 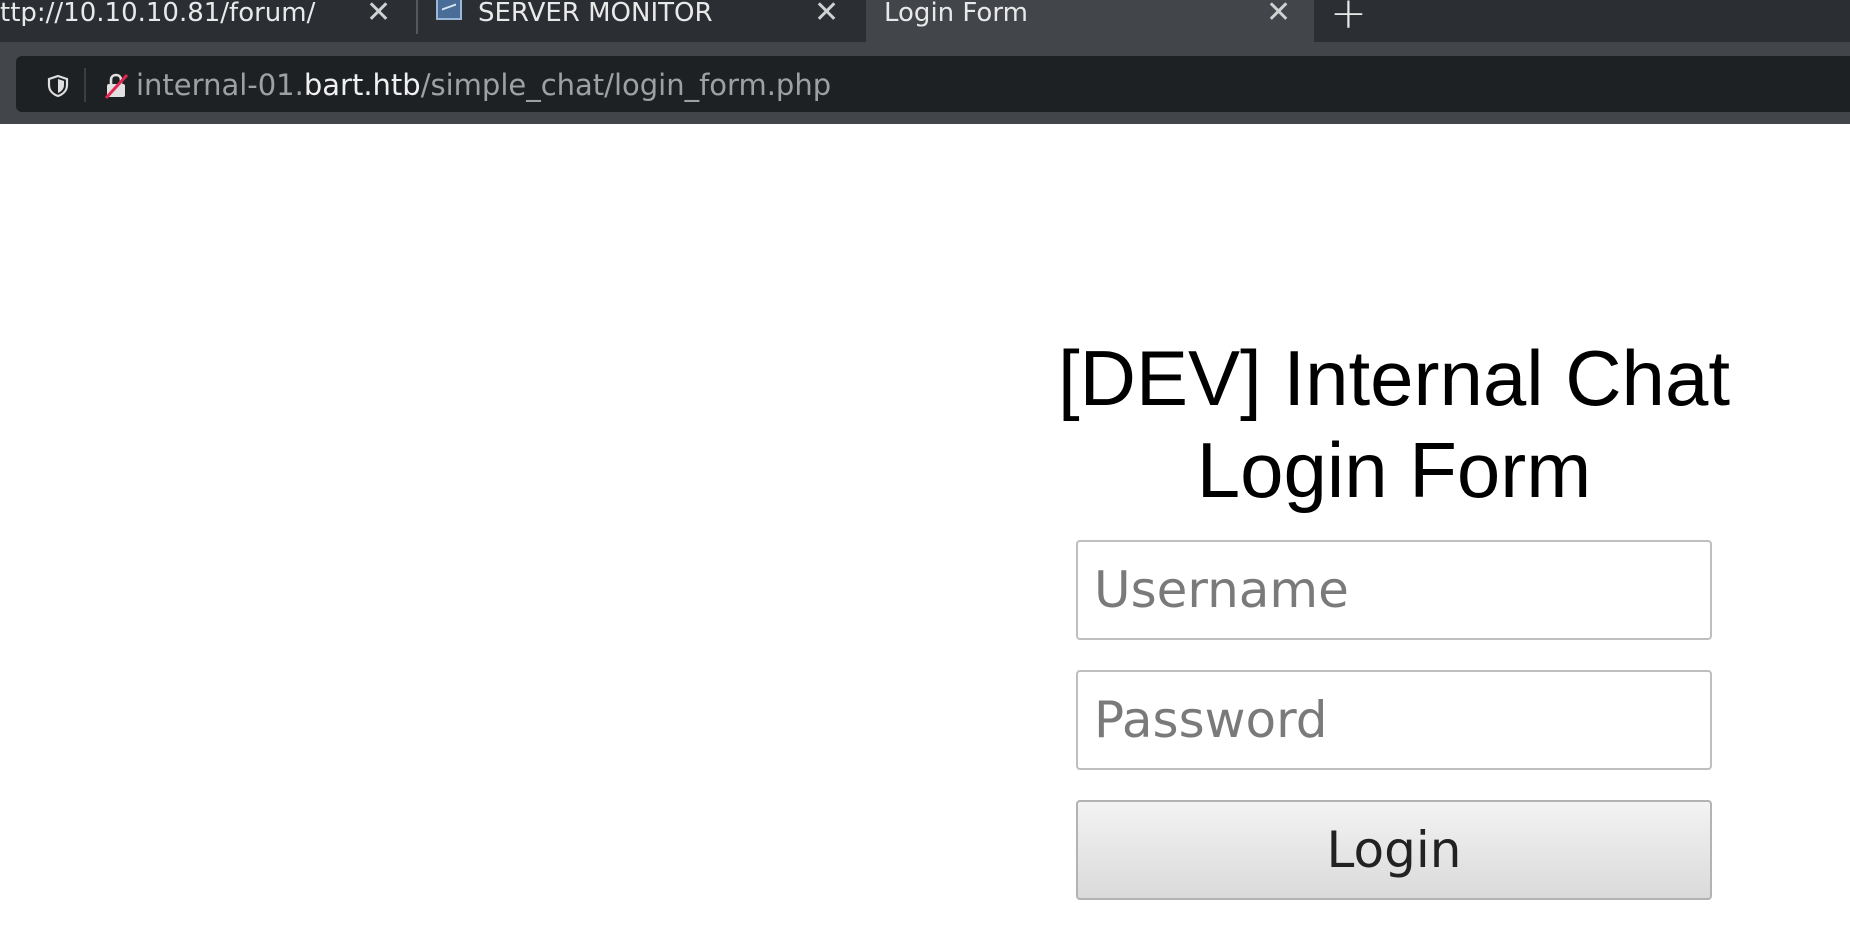 I want to click on insecure-lock-icon, so click(x=116, y=86).